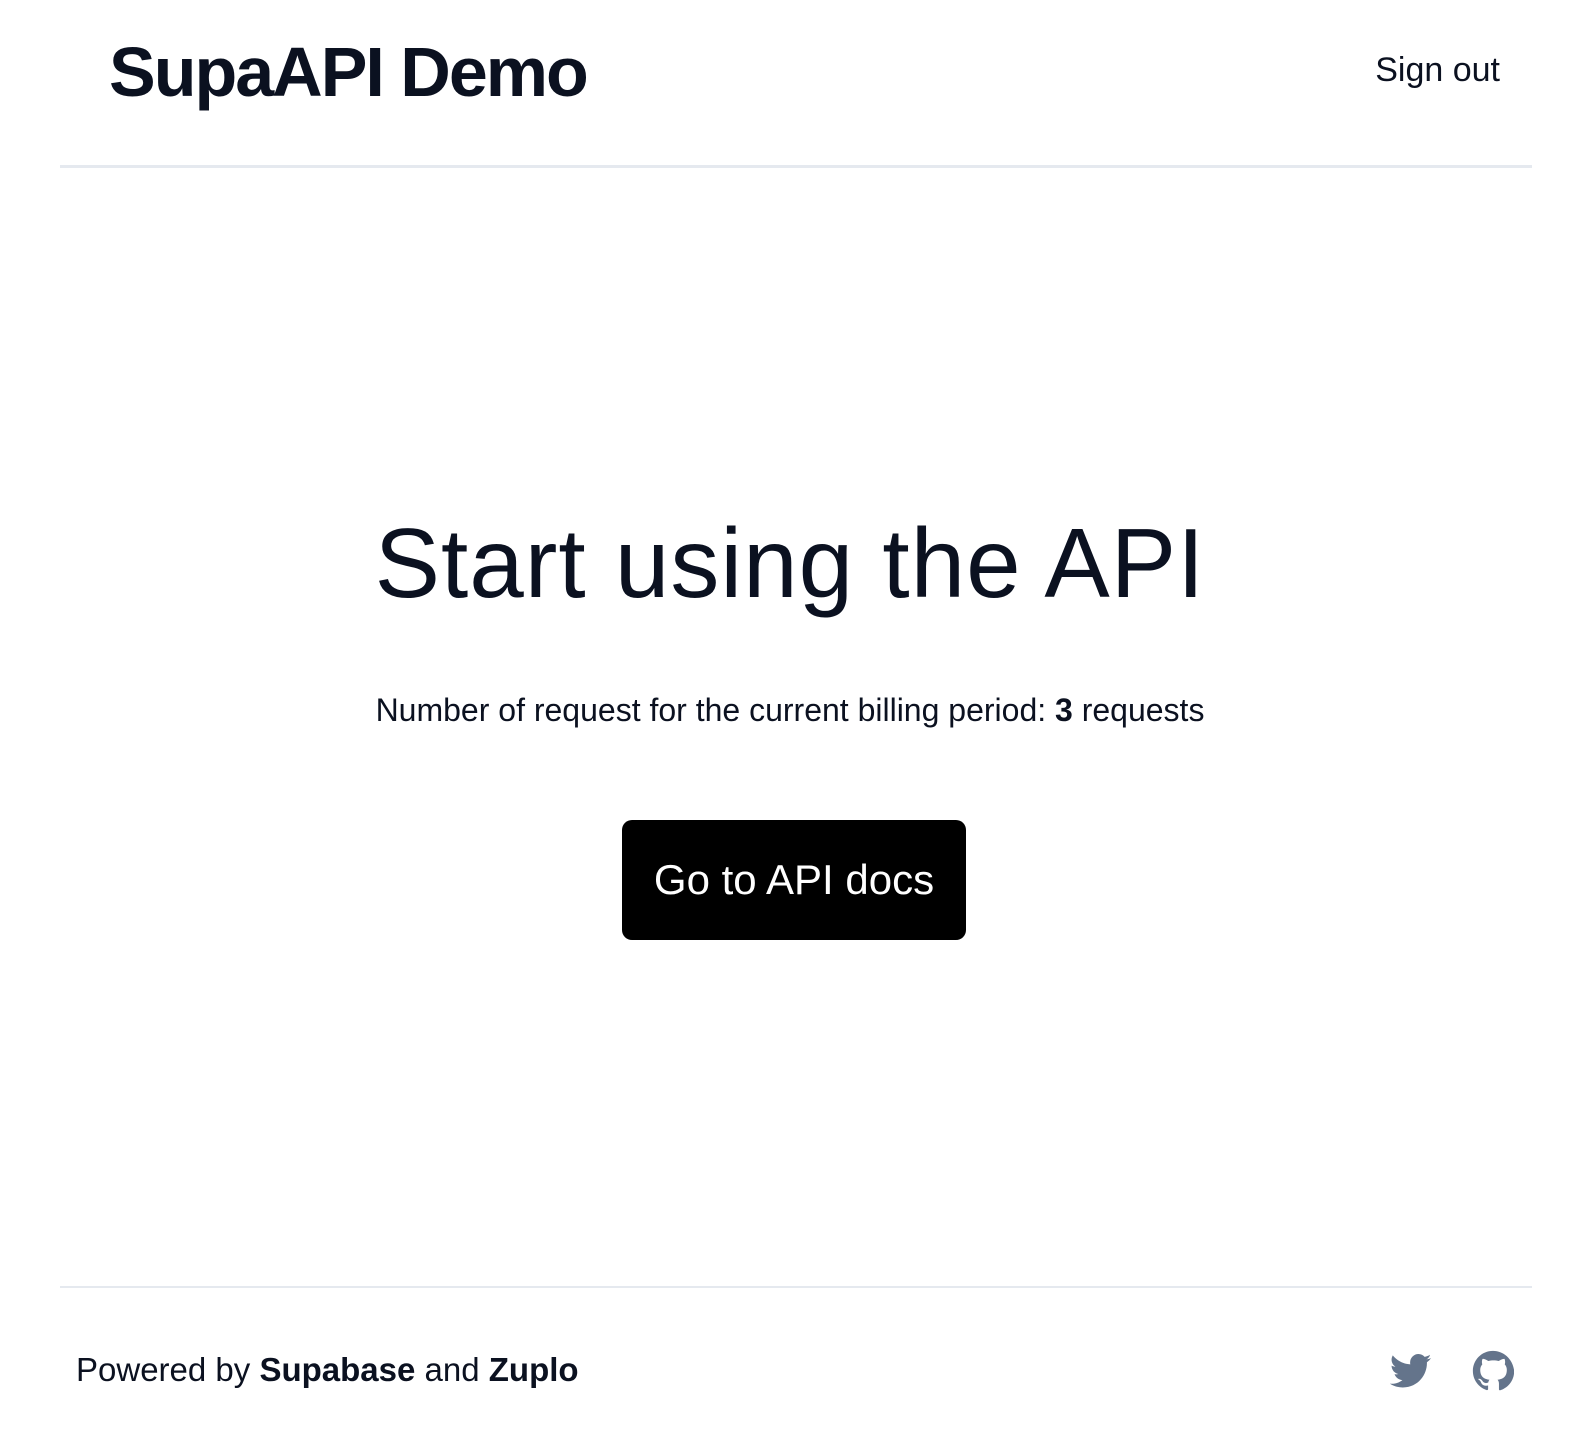 The height and width of the screenshot is (1434, 1580). What do you see at coordinates (1138, 710) in the screenshot?
I see `usage-suffix: requests` at bounding box center [1138, 710].